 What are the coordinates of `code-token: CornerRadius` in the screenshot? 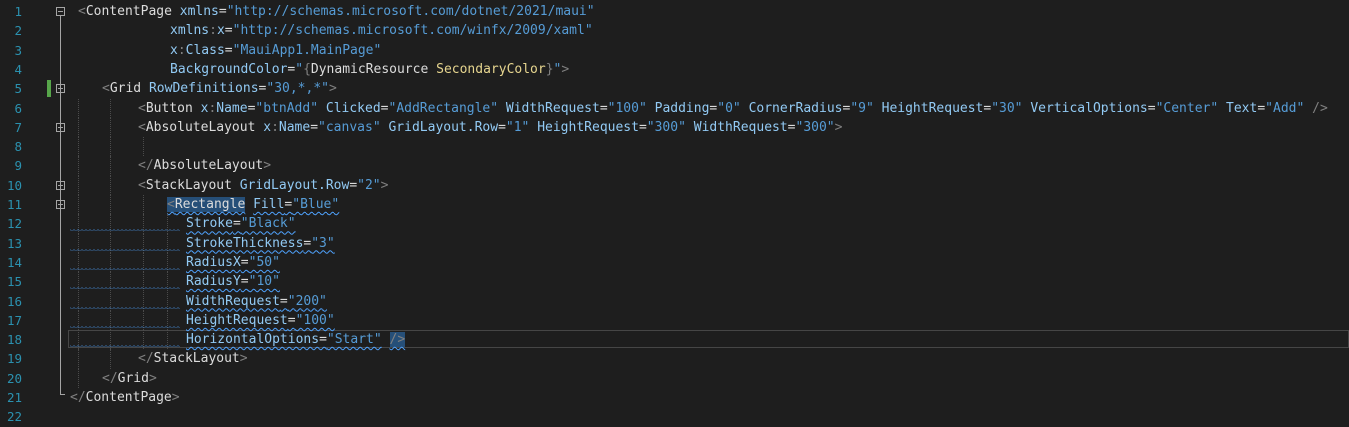 It's located at (795, 108).